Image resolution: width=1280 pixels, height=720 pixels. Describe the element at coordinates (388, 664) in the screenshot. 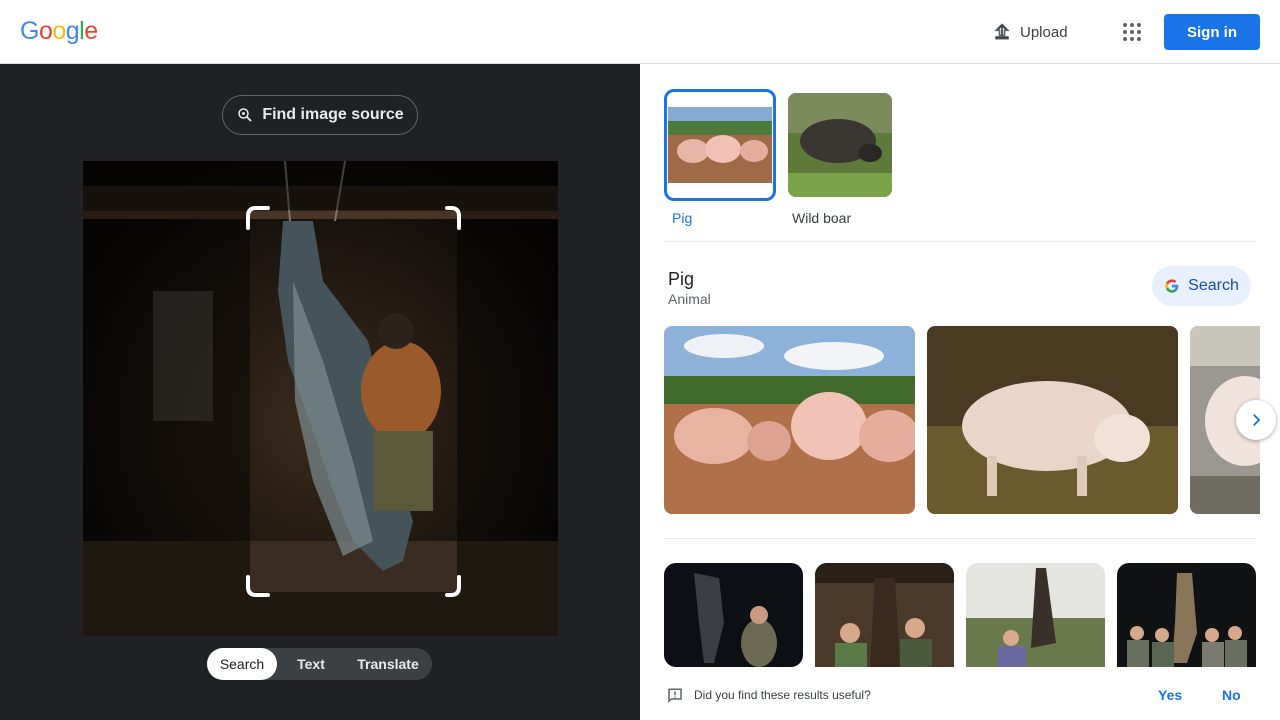

I see `tab-translate: Translate` at that location.